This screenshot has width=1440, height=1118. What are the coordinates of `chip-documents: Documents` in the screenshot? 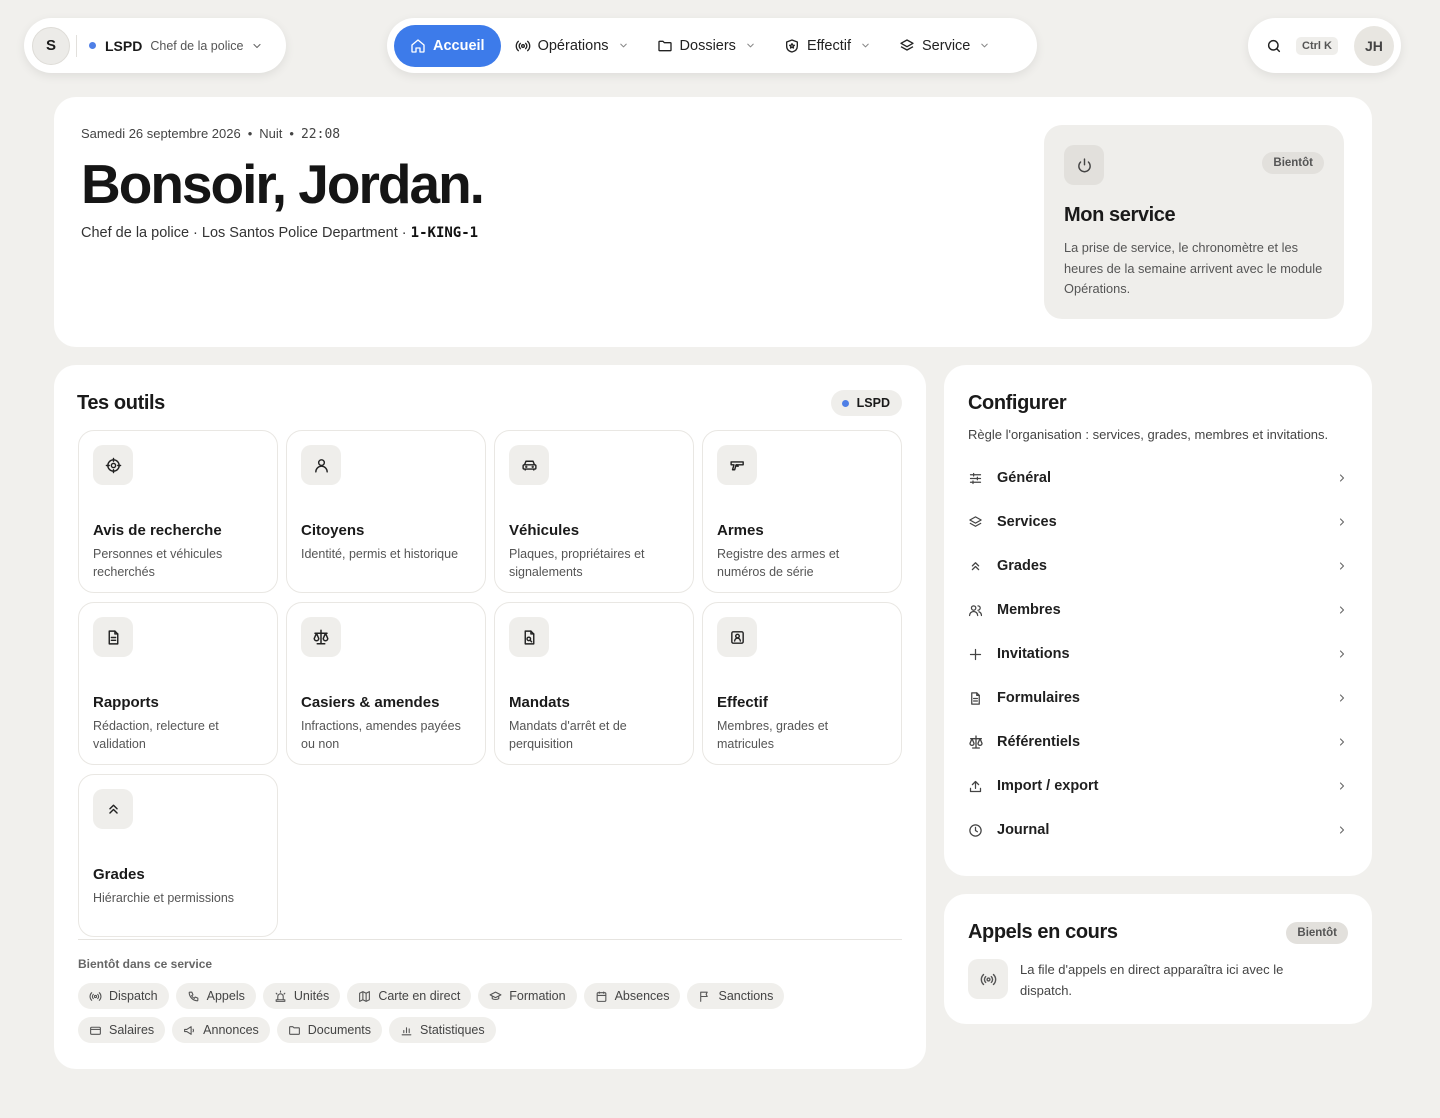 It's located at (329, 1030).